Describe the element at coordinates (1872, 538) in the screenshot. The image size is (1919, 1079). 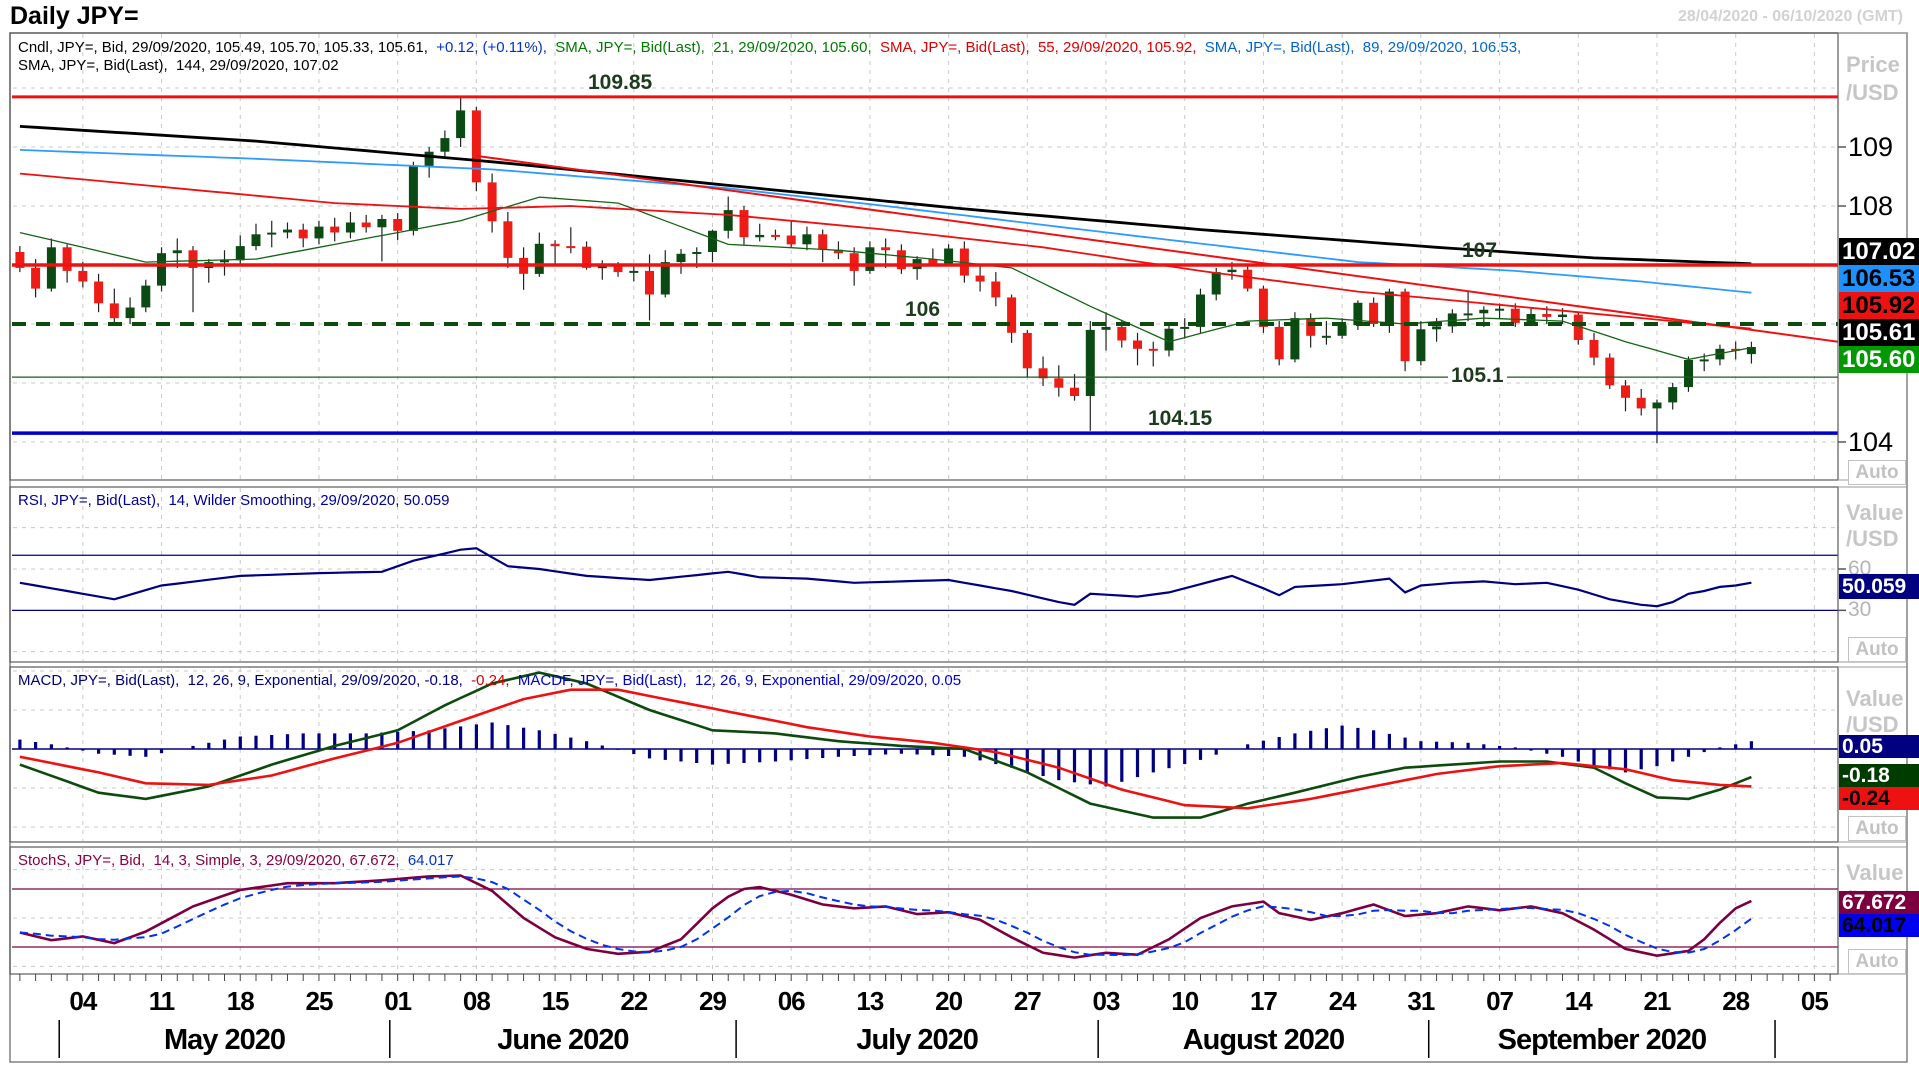
I see `rsi-axis-title-unit: /USD` at that location.